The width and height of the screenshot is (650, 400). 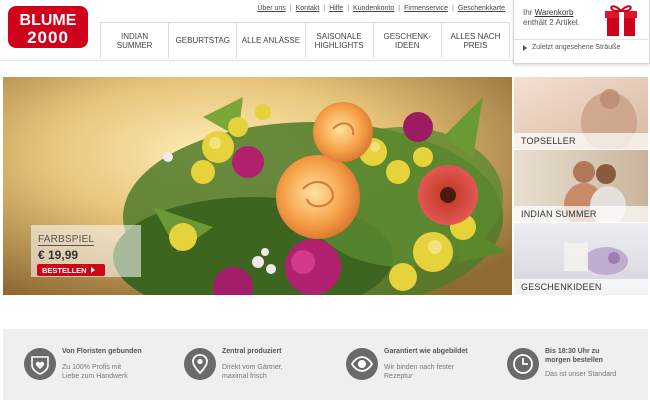 I want to click on logo-text-line1: BLUME, so click(x=48, y=20).